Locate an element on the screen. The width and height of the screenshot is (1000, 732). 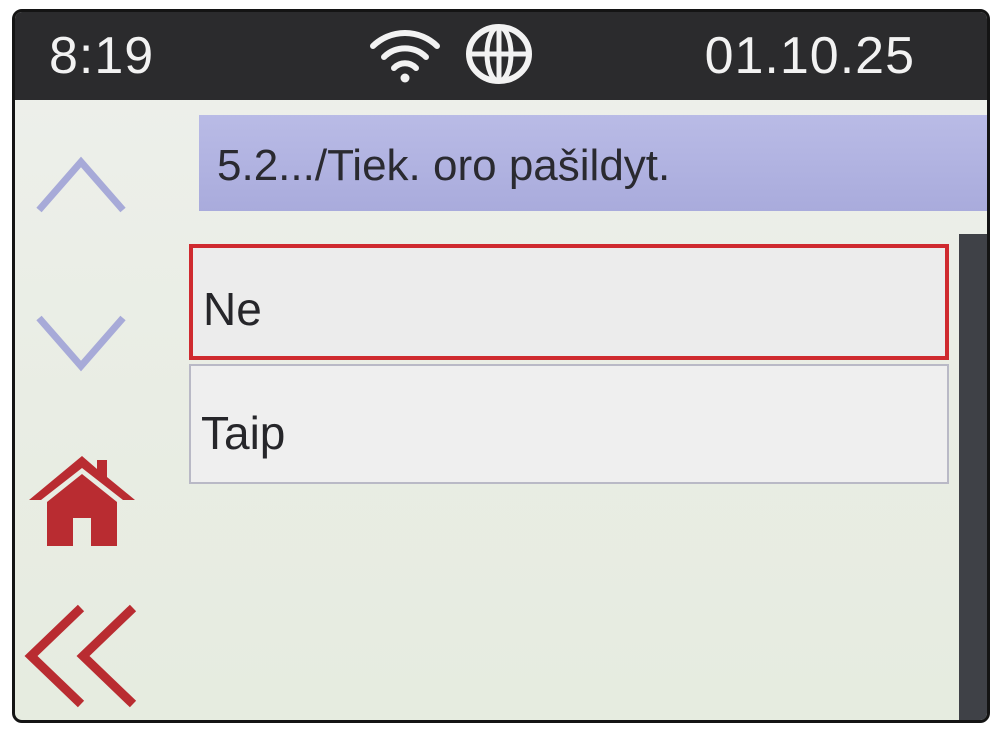
globe-icon is located at coordinates (499, 54).